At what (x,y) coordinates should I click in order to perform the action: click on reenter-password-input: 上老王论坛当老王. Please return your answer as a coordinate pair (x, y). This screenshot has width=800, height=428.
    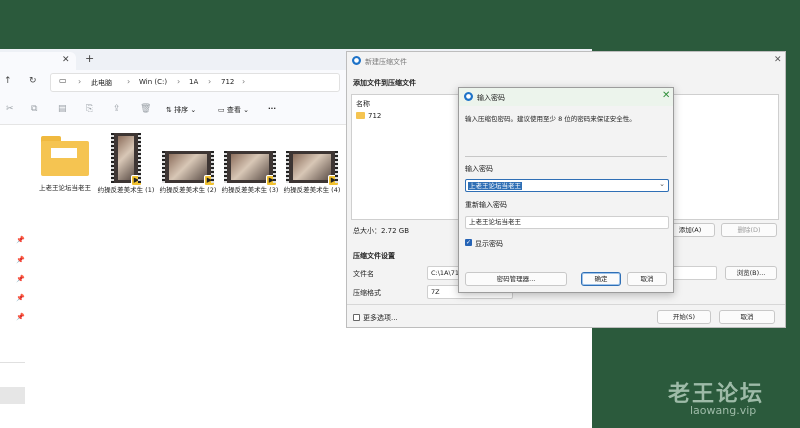
    Looking at the image, I should click on (567, 222).